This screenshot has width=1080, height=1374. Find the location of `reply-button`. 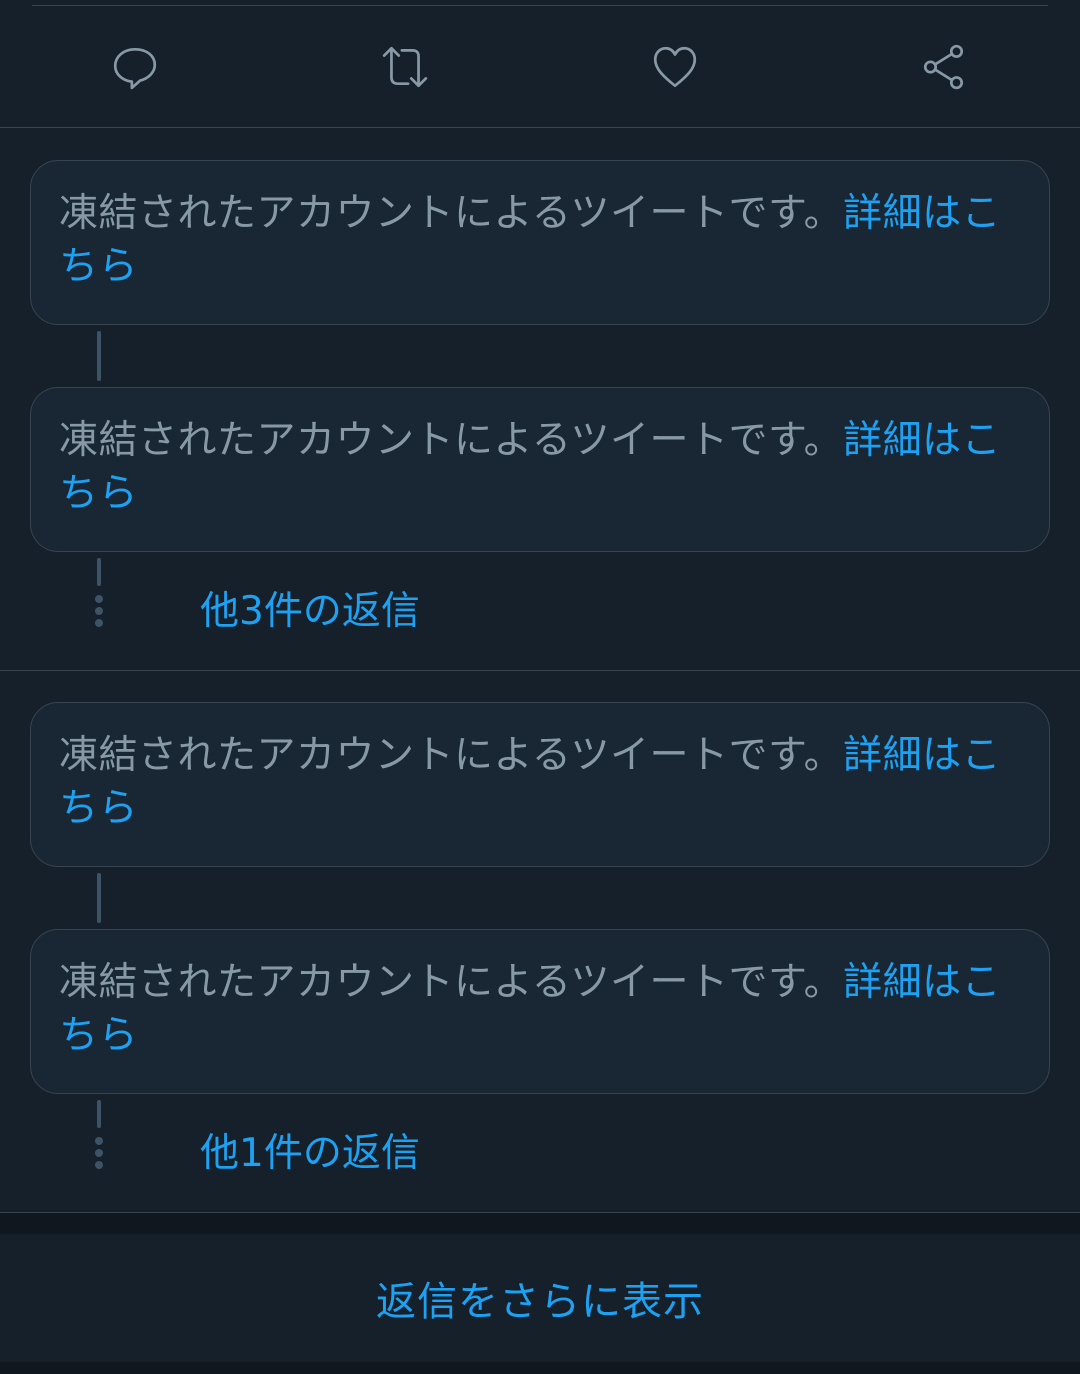

reply-button is located at coordinates (135, 67).